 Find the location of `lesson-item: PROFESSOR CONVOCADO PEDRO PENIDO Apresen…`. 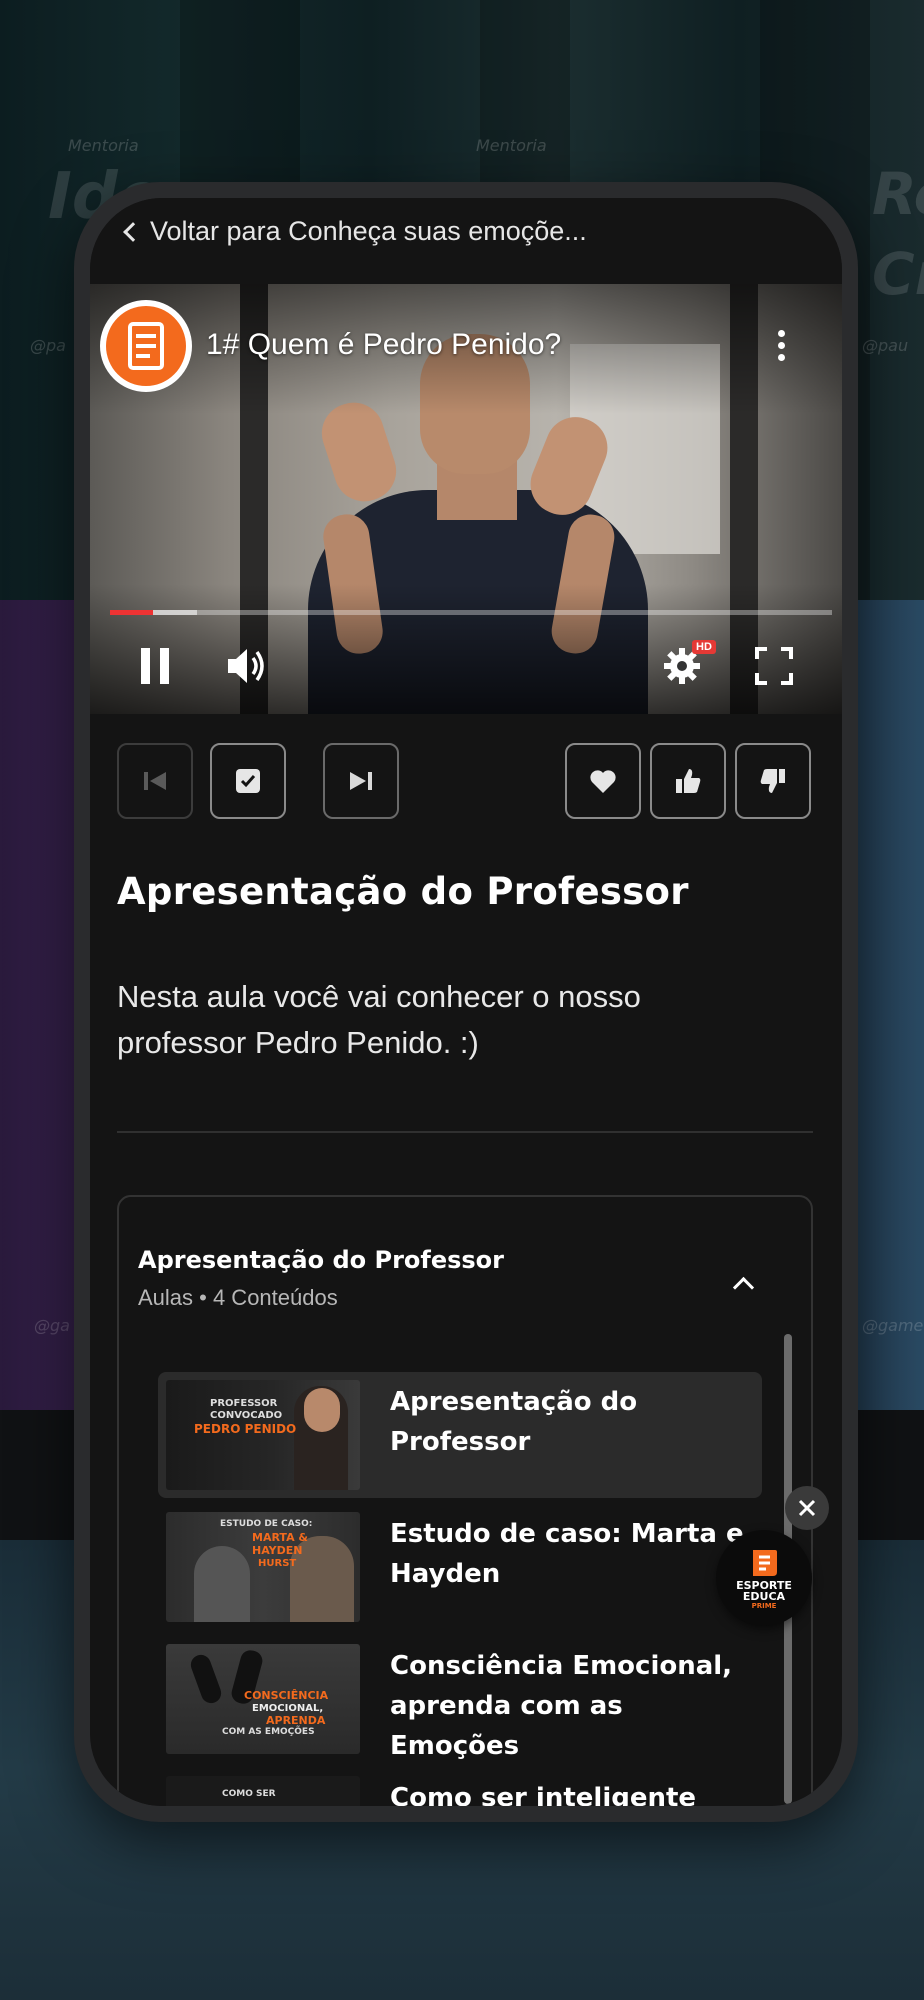

lesson-item: PROFESSOR CONVOCADO PEDRO PENIDO Apresen… is located at coordinates (460, 1435).